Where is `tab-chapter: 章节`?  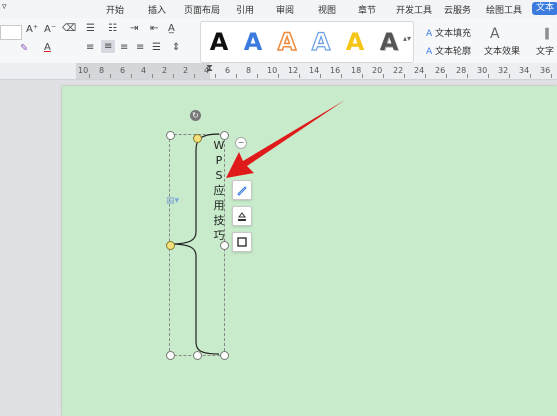 tab-chapter: 章节 is located at coordinates (367, 9).